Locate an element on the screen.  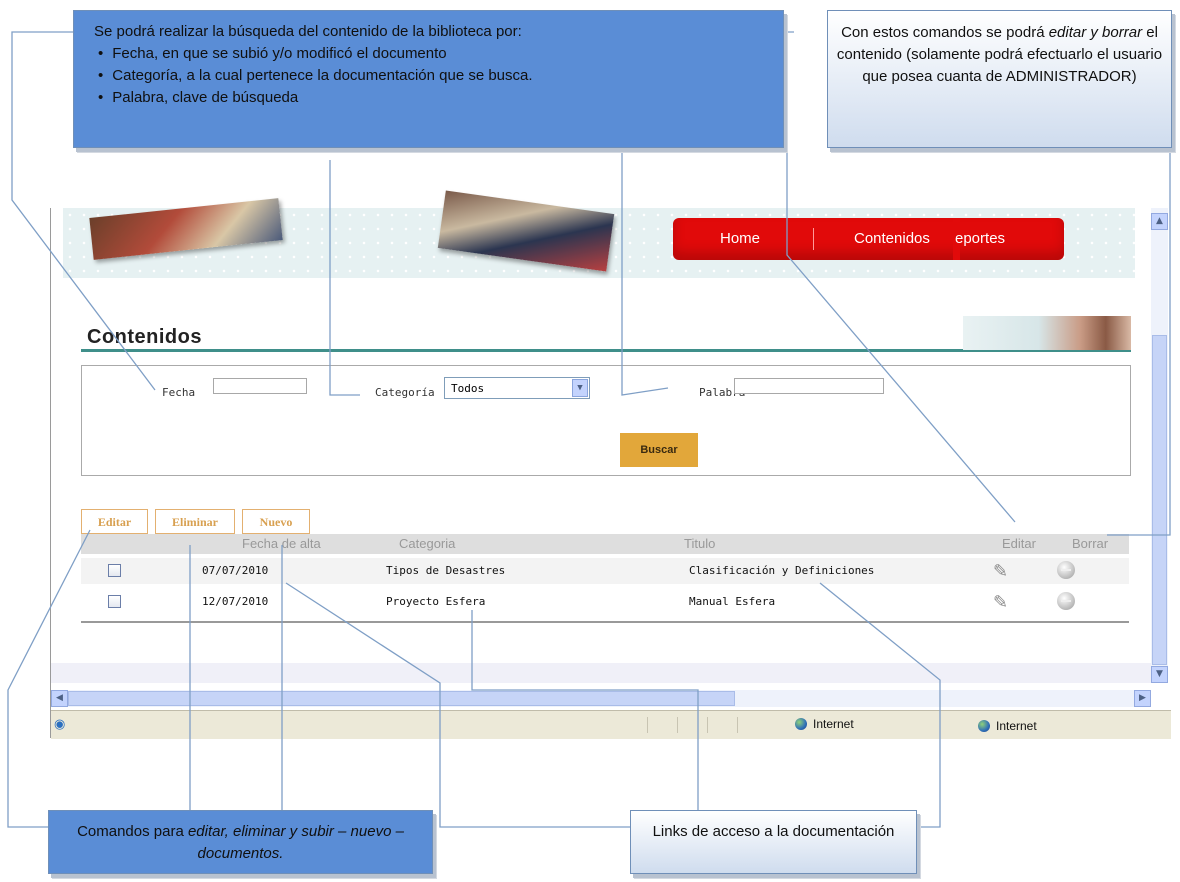
page-title: Contenidos is located at coordinates (144, 337).